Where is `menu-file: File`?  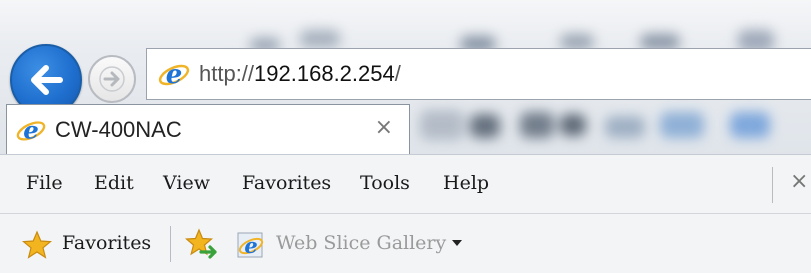 menu-file: File is located at coordinates (44, 183).